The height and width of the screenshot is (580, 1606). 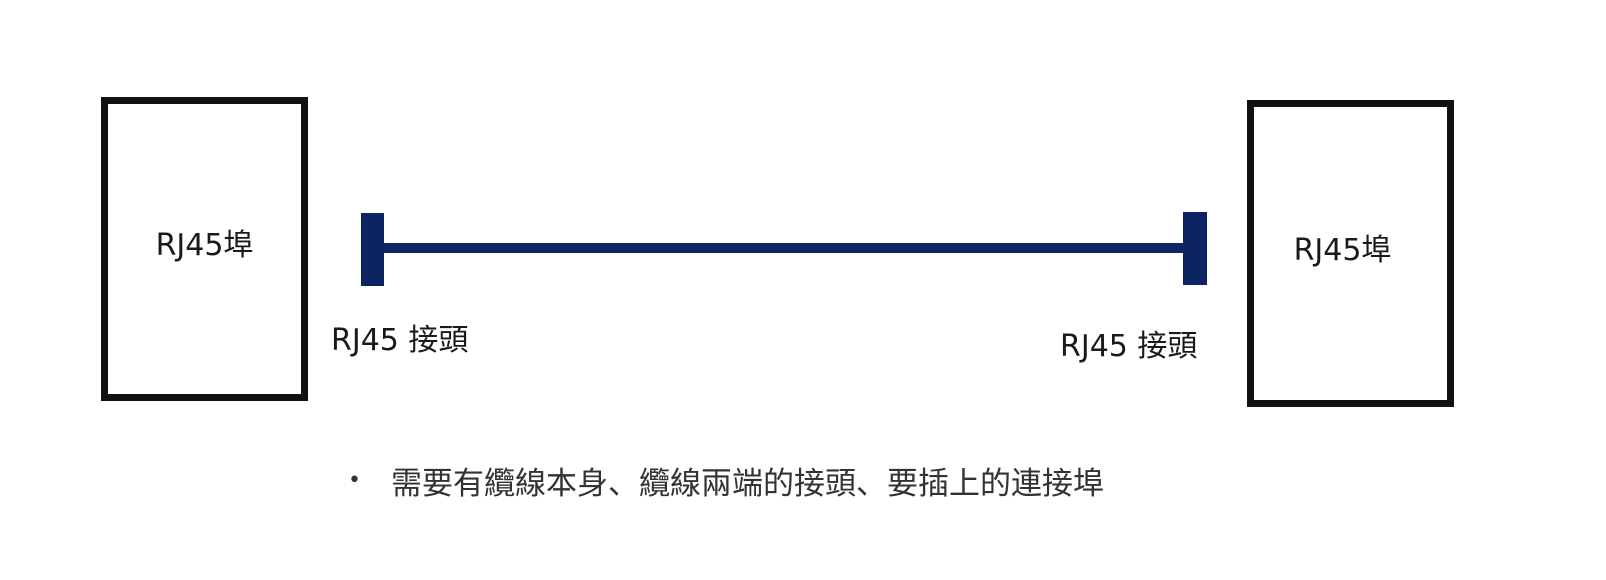 What do you see at coordinates (1129, 346) in the screenshot?
I see `rj45-connector-right-label: RJ45 接頭` at bounding box center [1129, 346].